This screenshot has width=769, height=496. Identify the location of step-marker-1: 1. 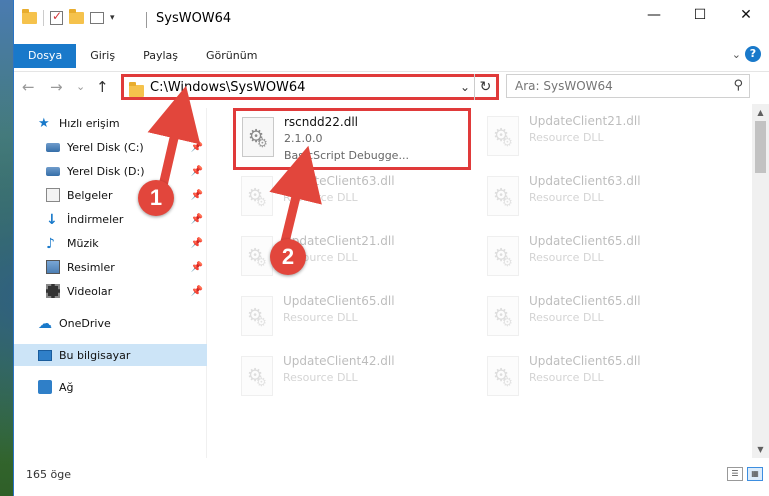
(156, 198).